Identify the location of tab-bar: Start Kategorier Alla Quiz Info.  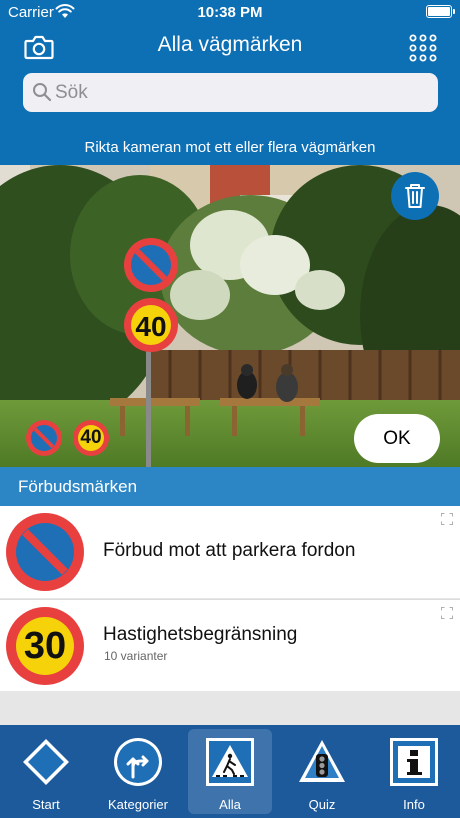
(230, 771).